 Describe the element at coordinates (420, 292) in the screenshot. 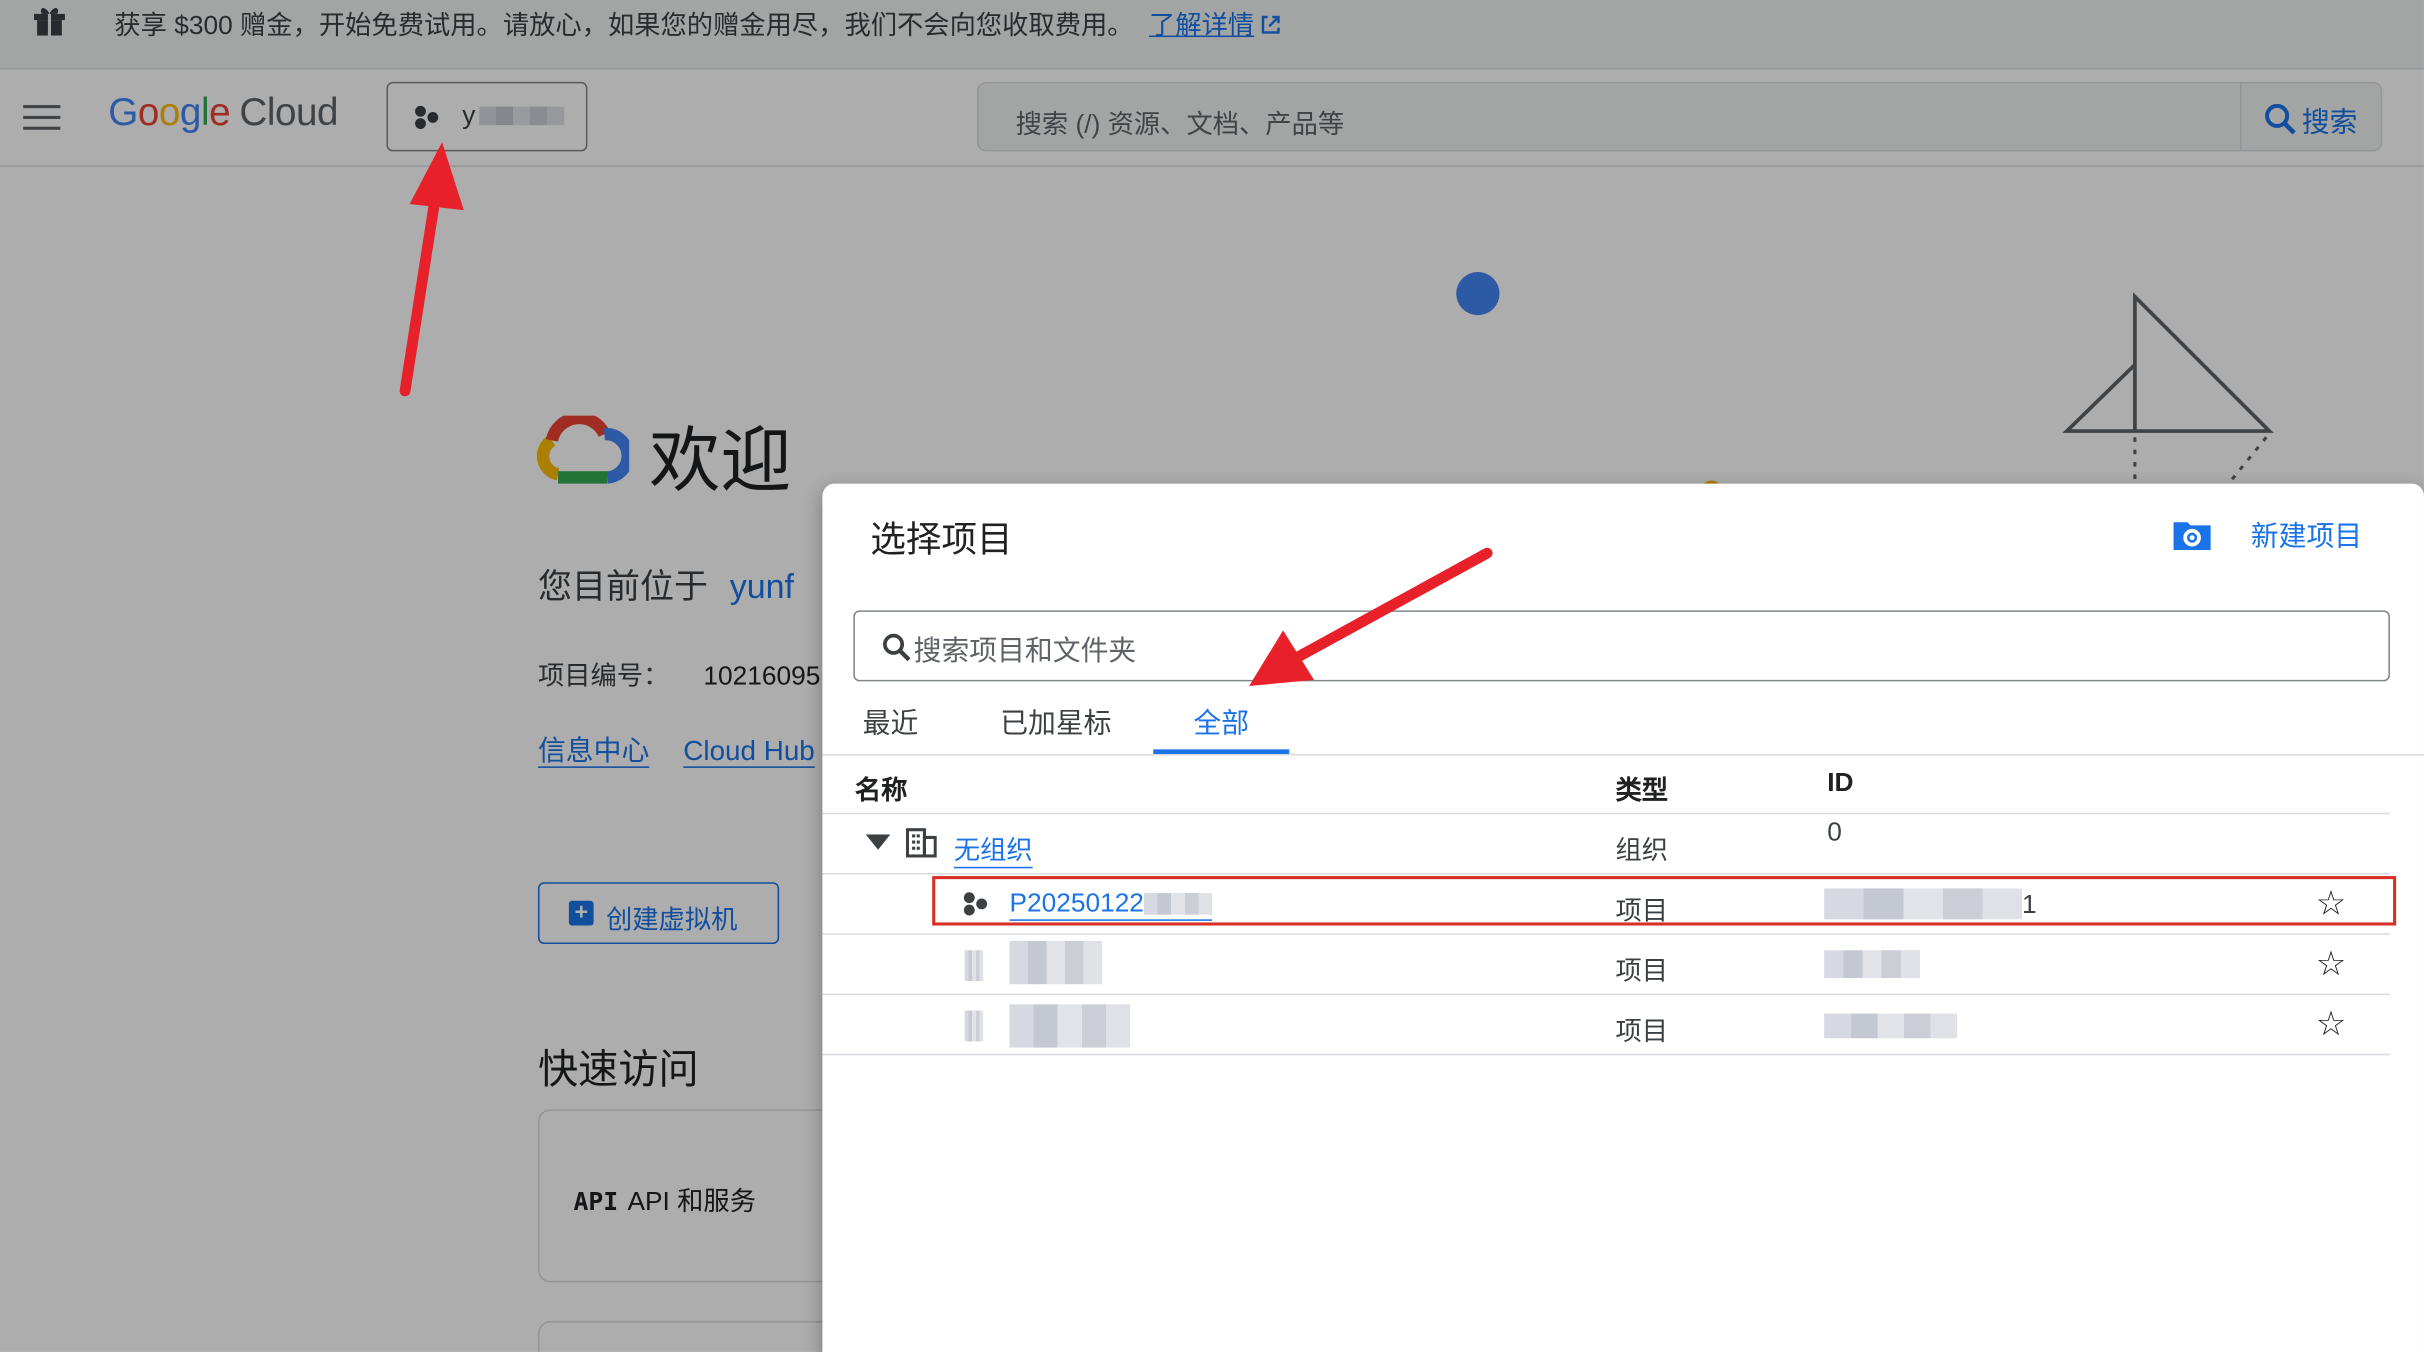

I see `arrow-to-project-picker` at that location.